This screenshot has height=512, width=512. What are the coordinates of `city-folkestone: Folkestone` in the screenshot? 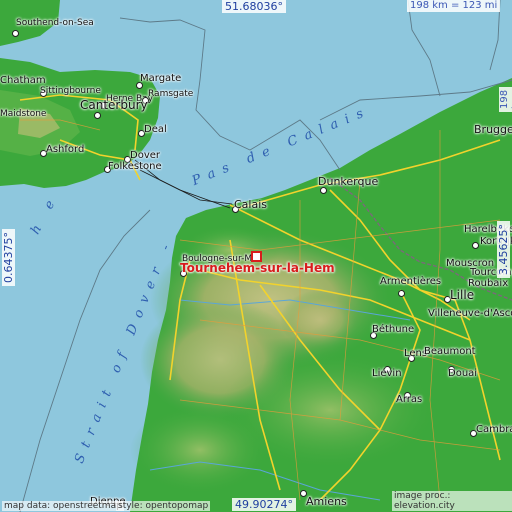 It's located at (135, 166).